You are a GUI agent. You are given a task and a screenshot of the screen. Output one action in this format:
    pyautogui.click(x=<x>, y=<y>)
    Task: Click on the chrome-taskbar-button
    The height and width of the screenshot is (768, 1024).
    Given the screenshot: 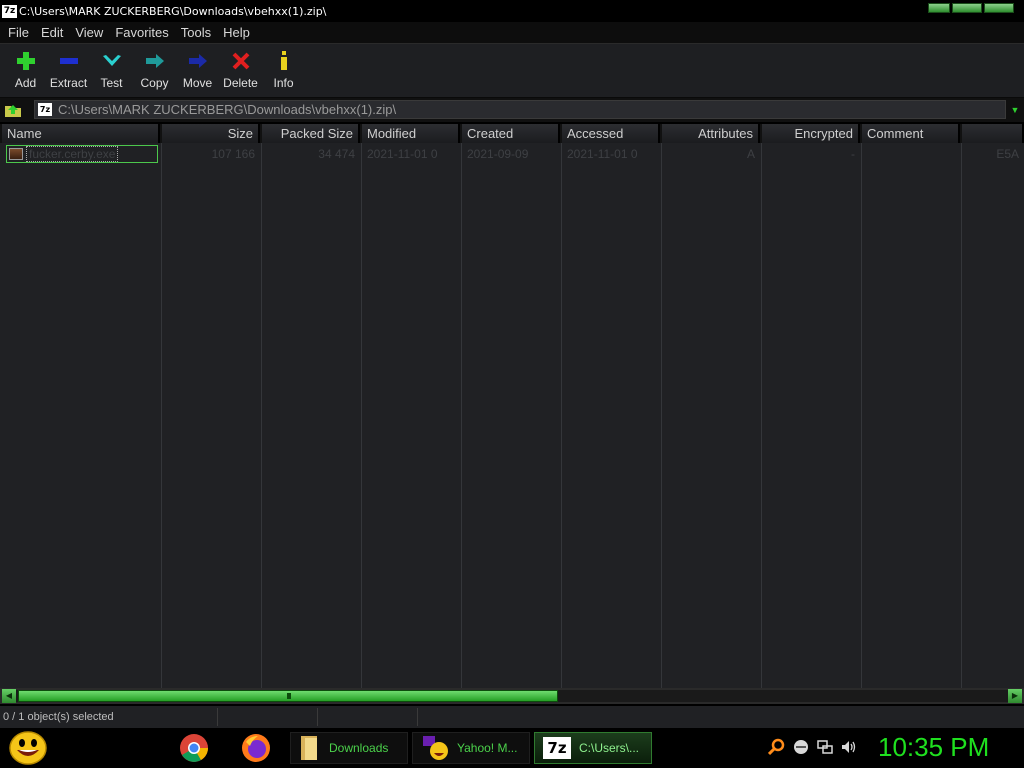 What is the action you would take?
    pyautogui.click(x=194, y=748)
    